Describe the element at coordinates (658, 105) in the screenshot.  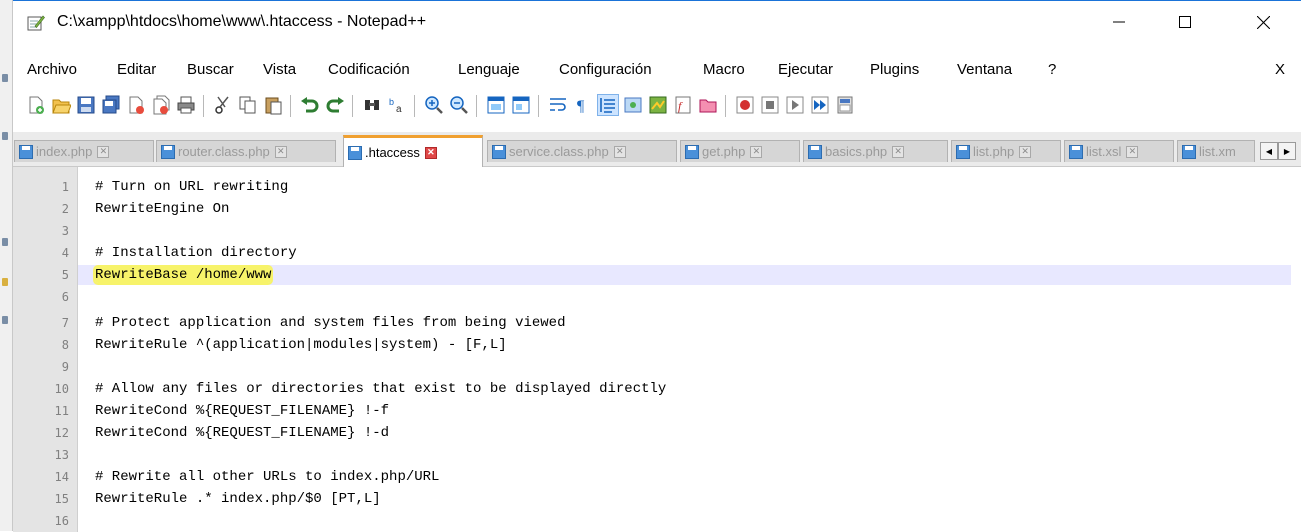
I see `document-map-icon` at that location.